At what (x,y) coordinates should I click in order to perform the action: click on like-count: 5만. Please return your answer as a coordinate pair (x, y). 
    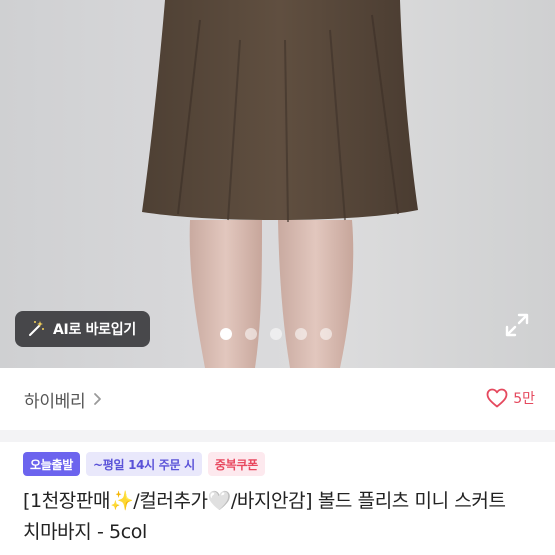
    Looking at the image, I should click on (524, 399).